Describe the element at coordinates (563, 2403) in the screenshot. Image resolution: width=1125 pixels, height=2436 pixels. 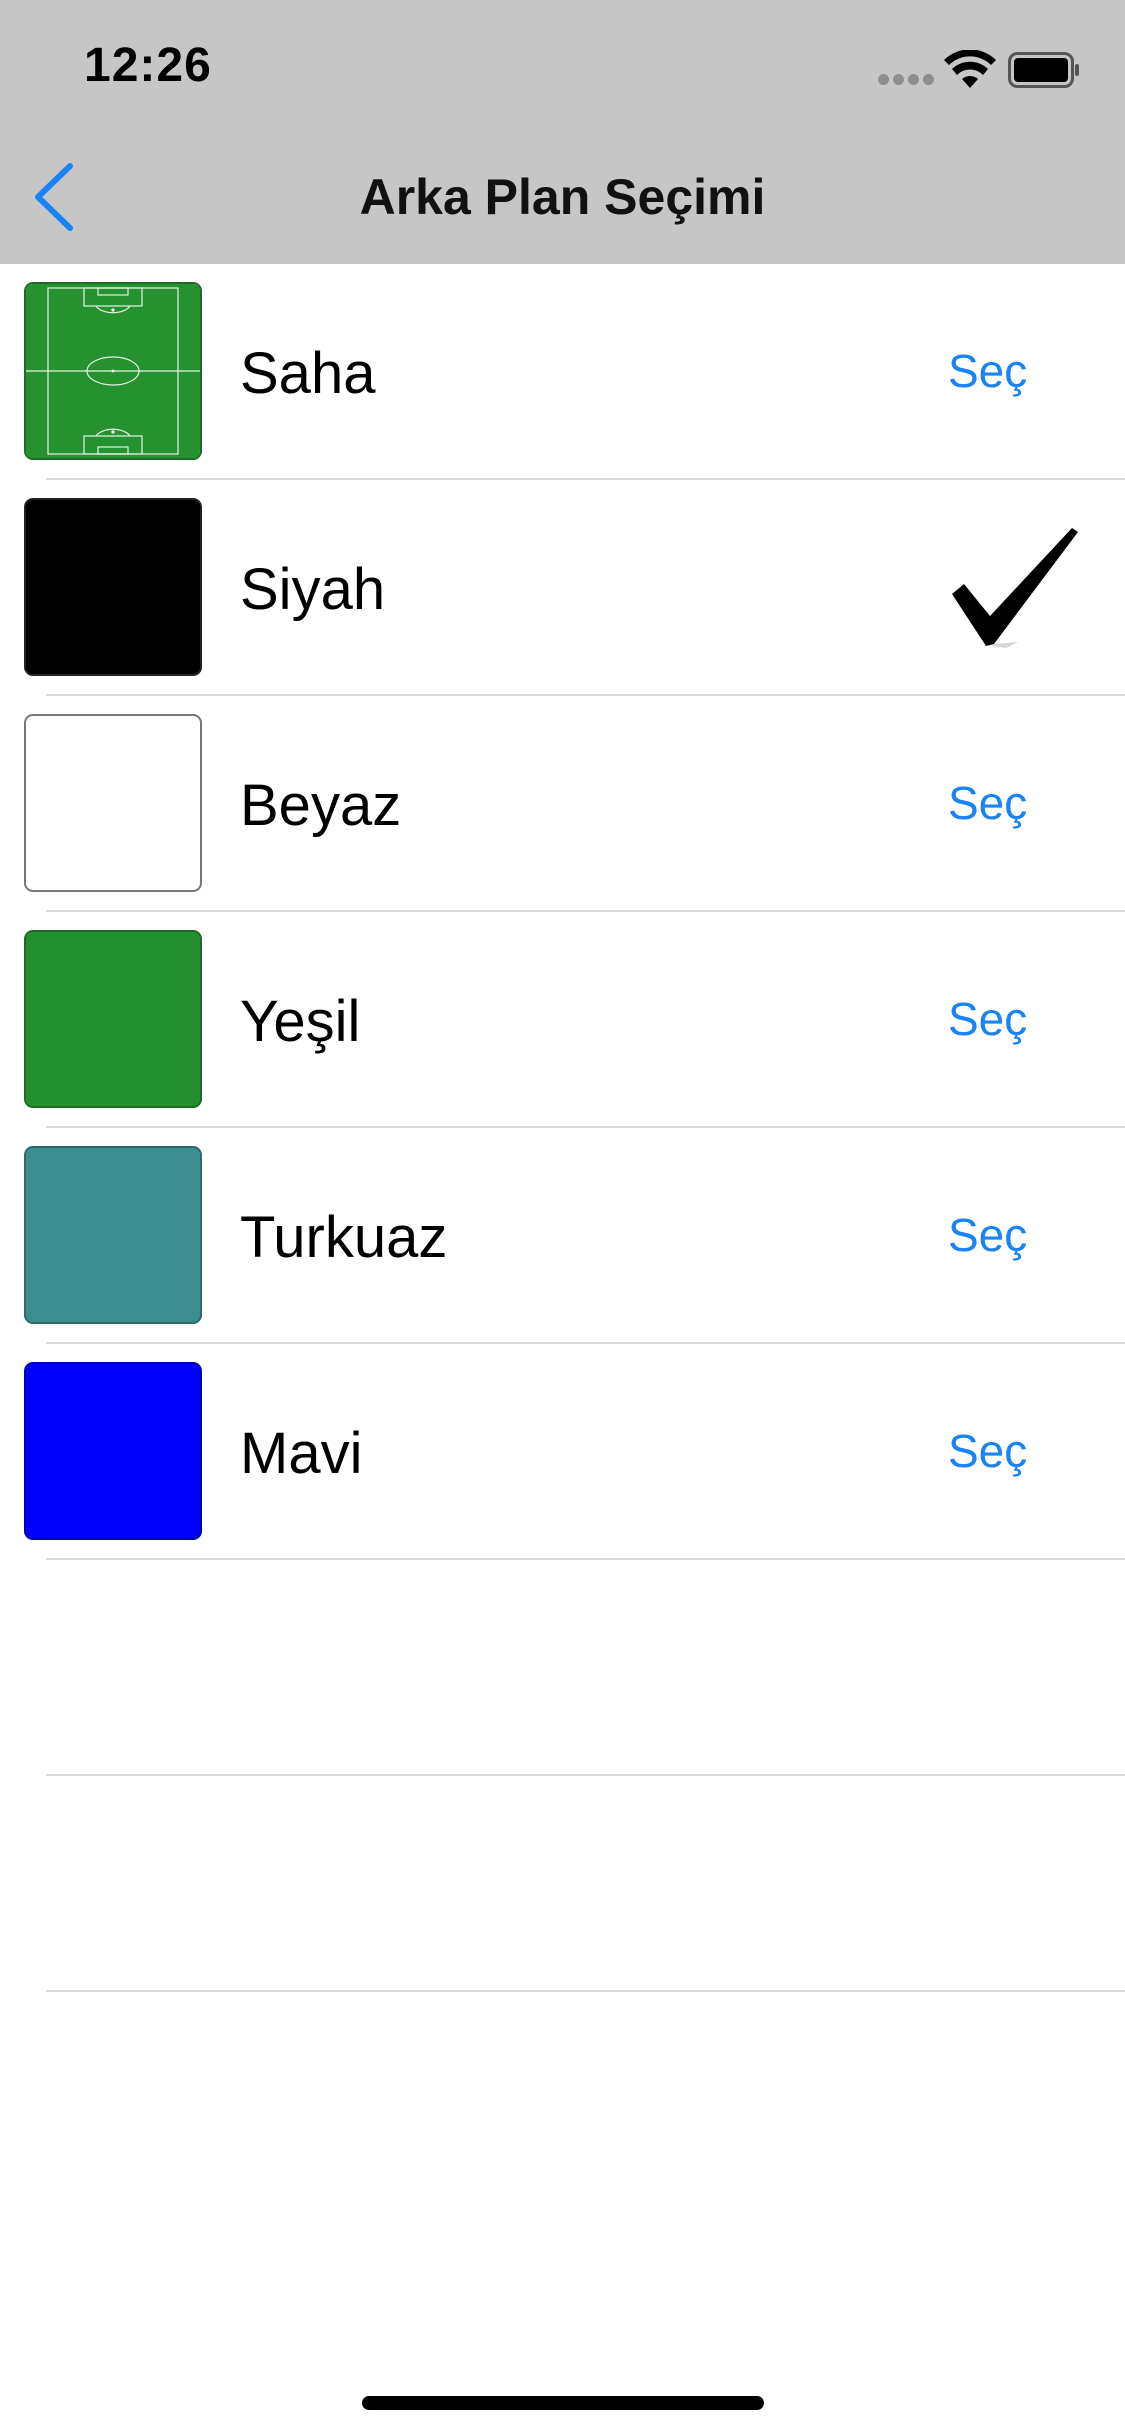
I see `home-indicator` at that location.